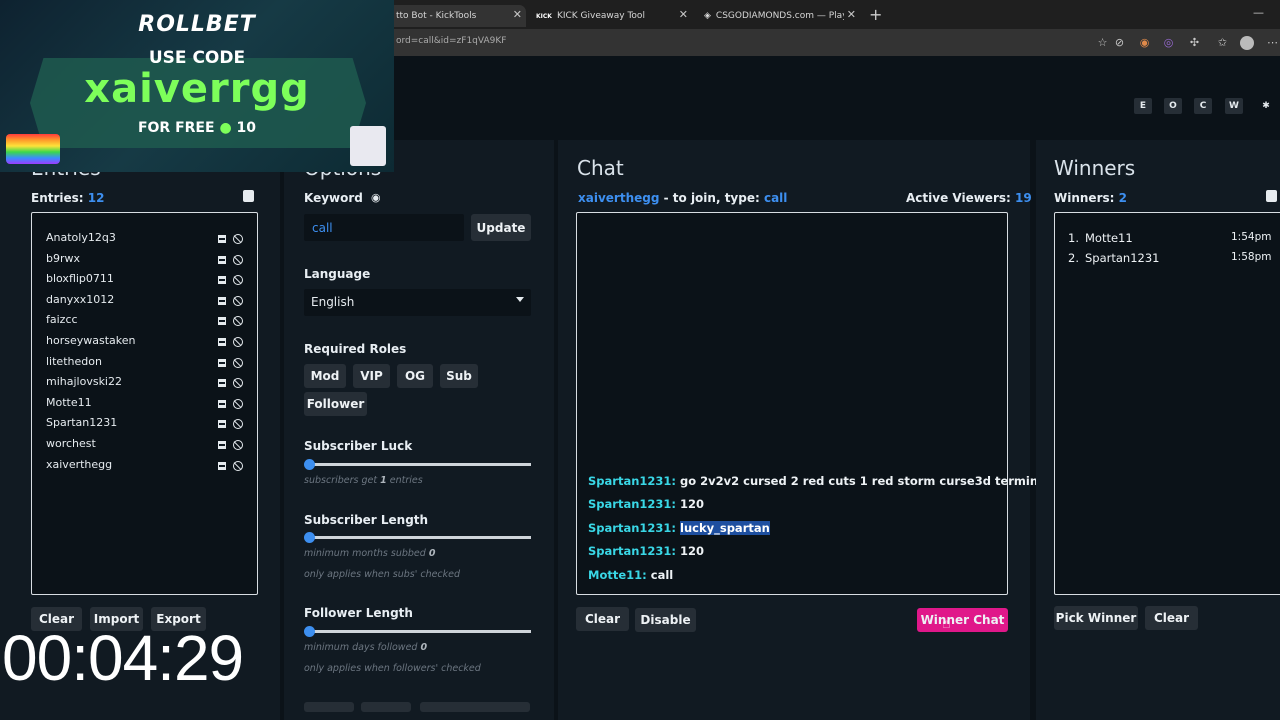 This screenshot has width=1280, height=720. Describe the element at coordinates (602, 619) in the screenshot. I see `chat-clear-button: Clear` at that location.